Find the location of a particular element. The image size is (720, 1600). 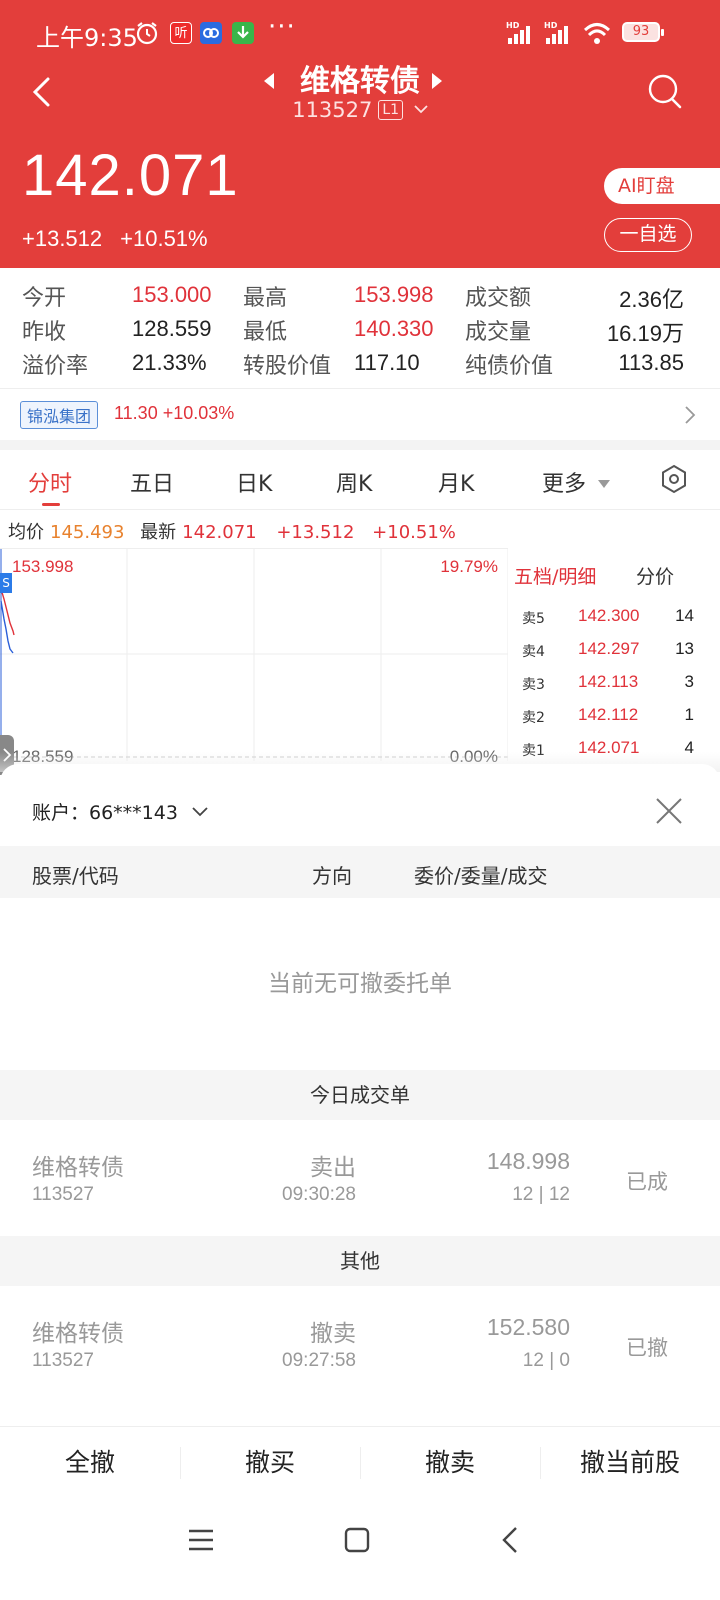

cancel-action-bar: 全撤 撤买 撤卖 撤当前股 is located at coordinates (360, 1462).